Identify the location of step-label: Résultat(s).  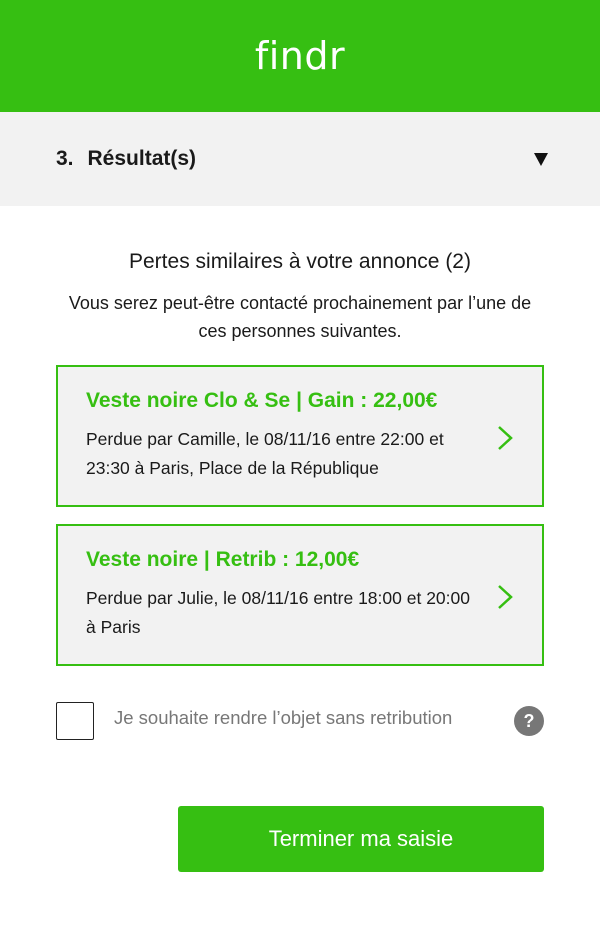
(142, 158).